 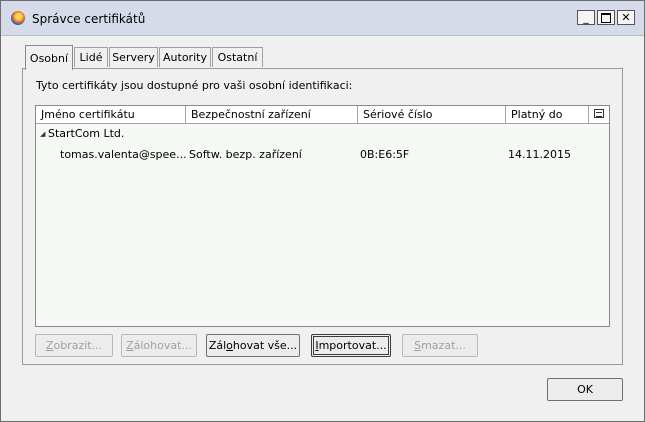 What do you see at coordinates (432, 114) in the screenshot?
I see `column-header-serial: Sériové číslo` at bounding box center [432, 114].